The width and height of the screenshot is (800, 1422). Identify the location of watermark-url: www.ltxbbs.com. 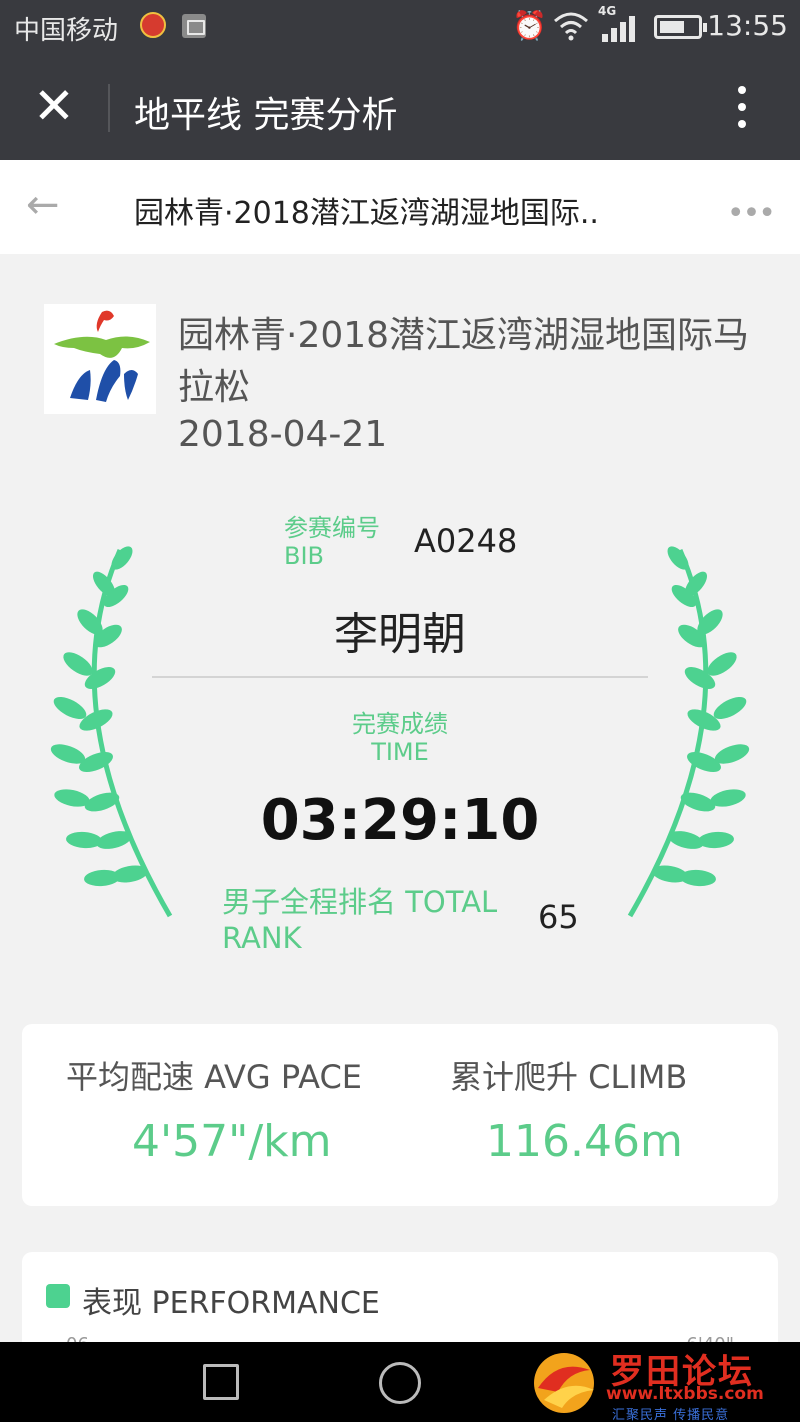
(685, 1394).